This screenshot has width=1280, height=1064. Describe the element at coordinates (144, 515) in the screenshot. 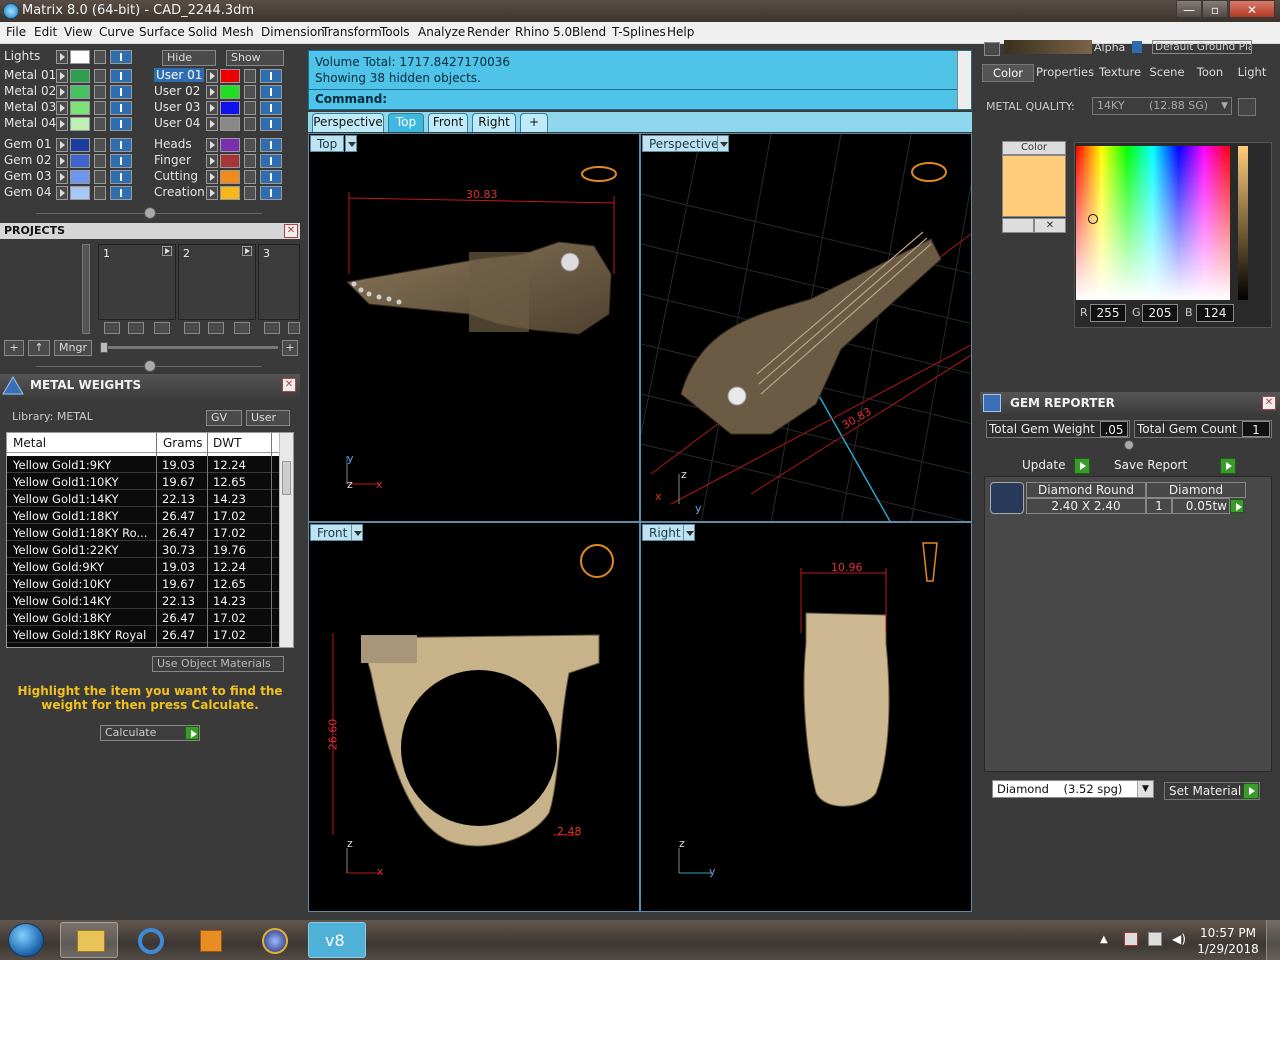

I see `table-row: Yellow Gold1:18KY 26.47 17.02` at that location.